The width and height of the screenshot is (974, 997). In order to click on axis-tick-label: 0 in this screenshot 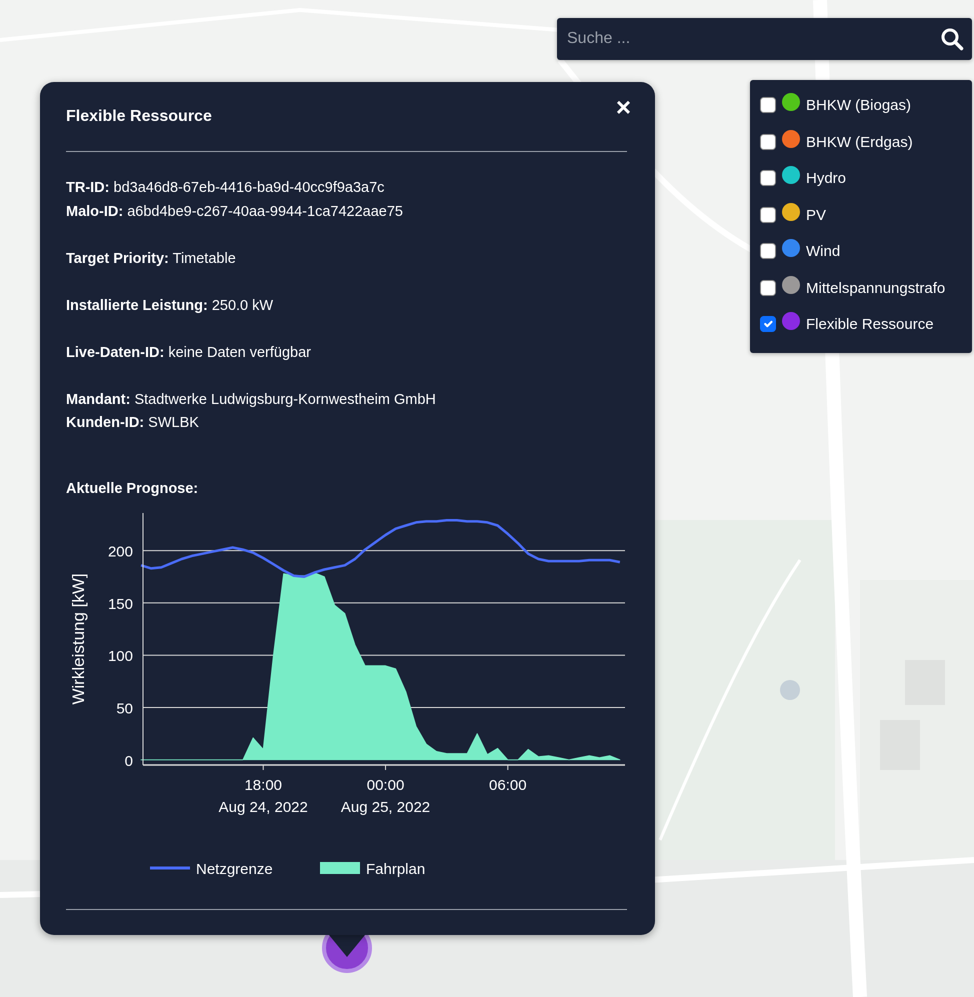, I will do `click(128, 761)`.